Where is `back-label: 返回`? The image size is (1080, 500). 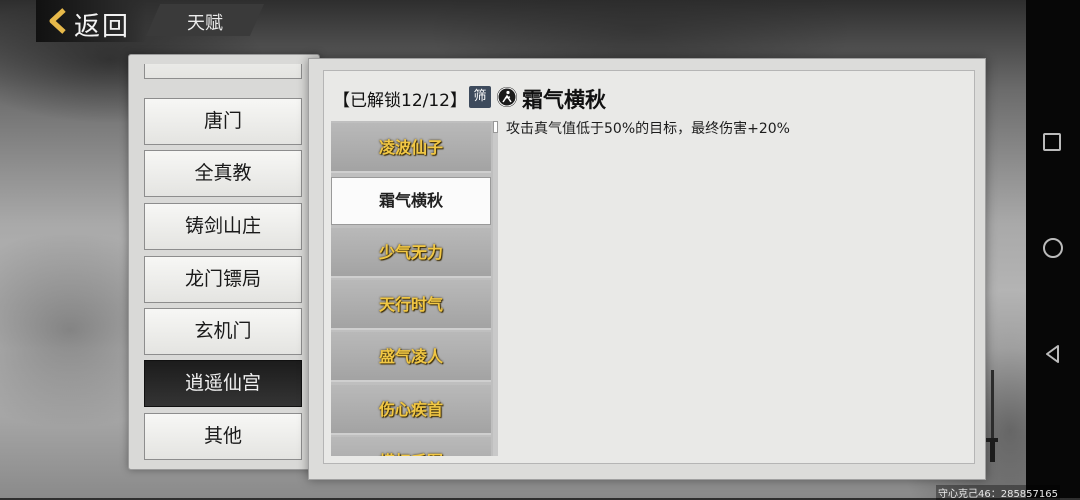 back-label: 返回 is located at coordinates (102, 27).